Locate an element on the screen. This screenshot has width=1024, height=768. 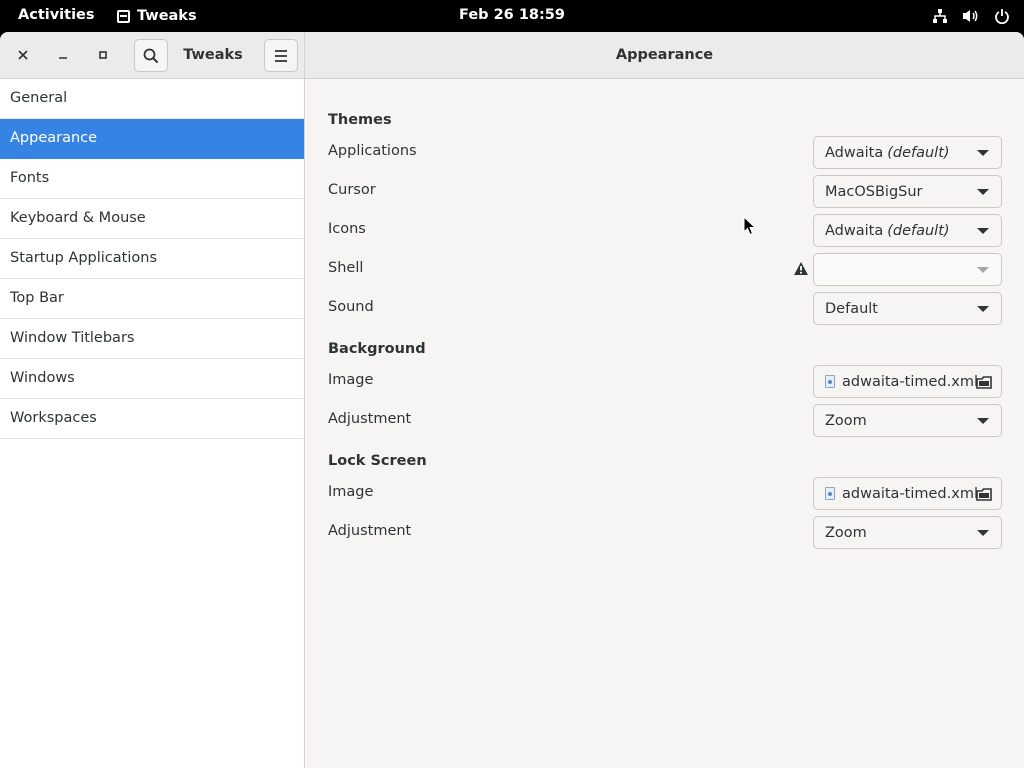
lock-screen-adjustment-dropdown: Zoom is located at coordinates (907, 532).